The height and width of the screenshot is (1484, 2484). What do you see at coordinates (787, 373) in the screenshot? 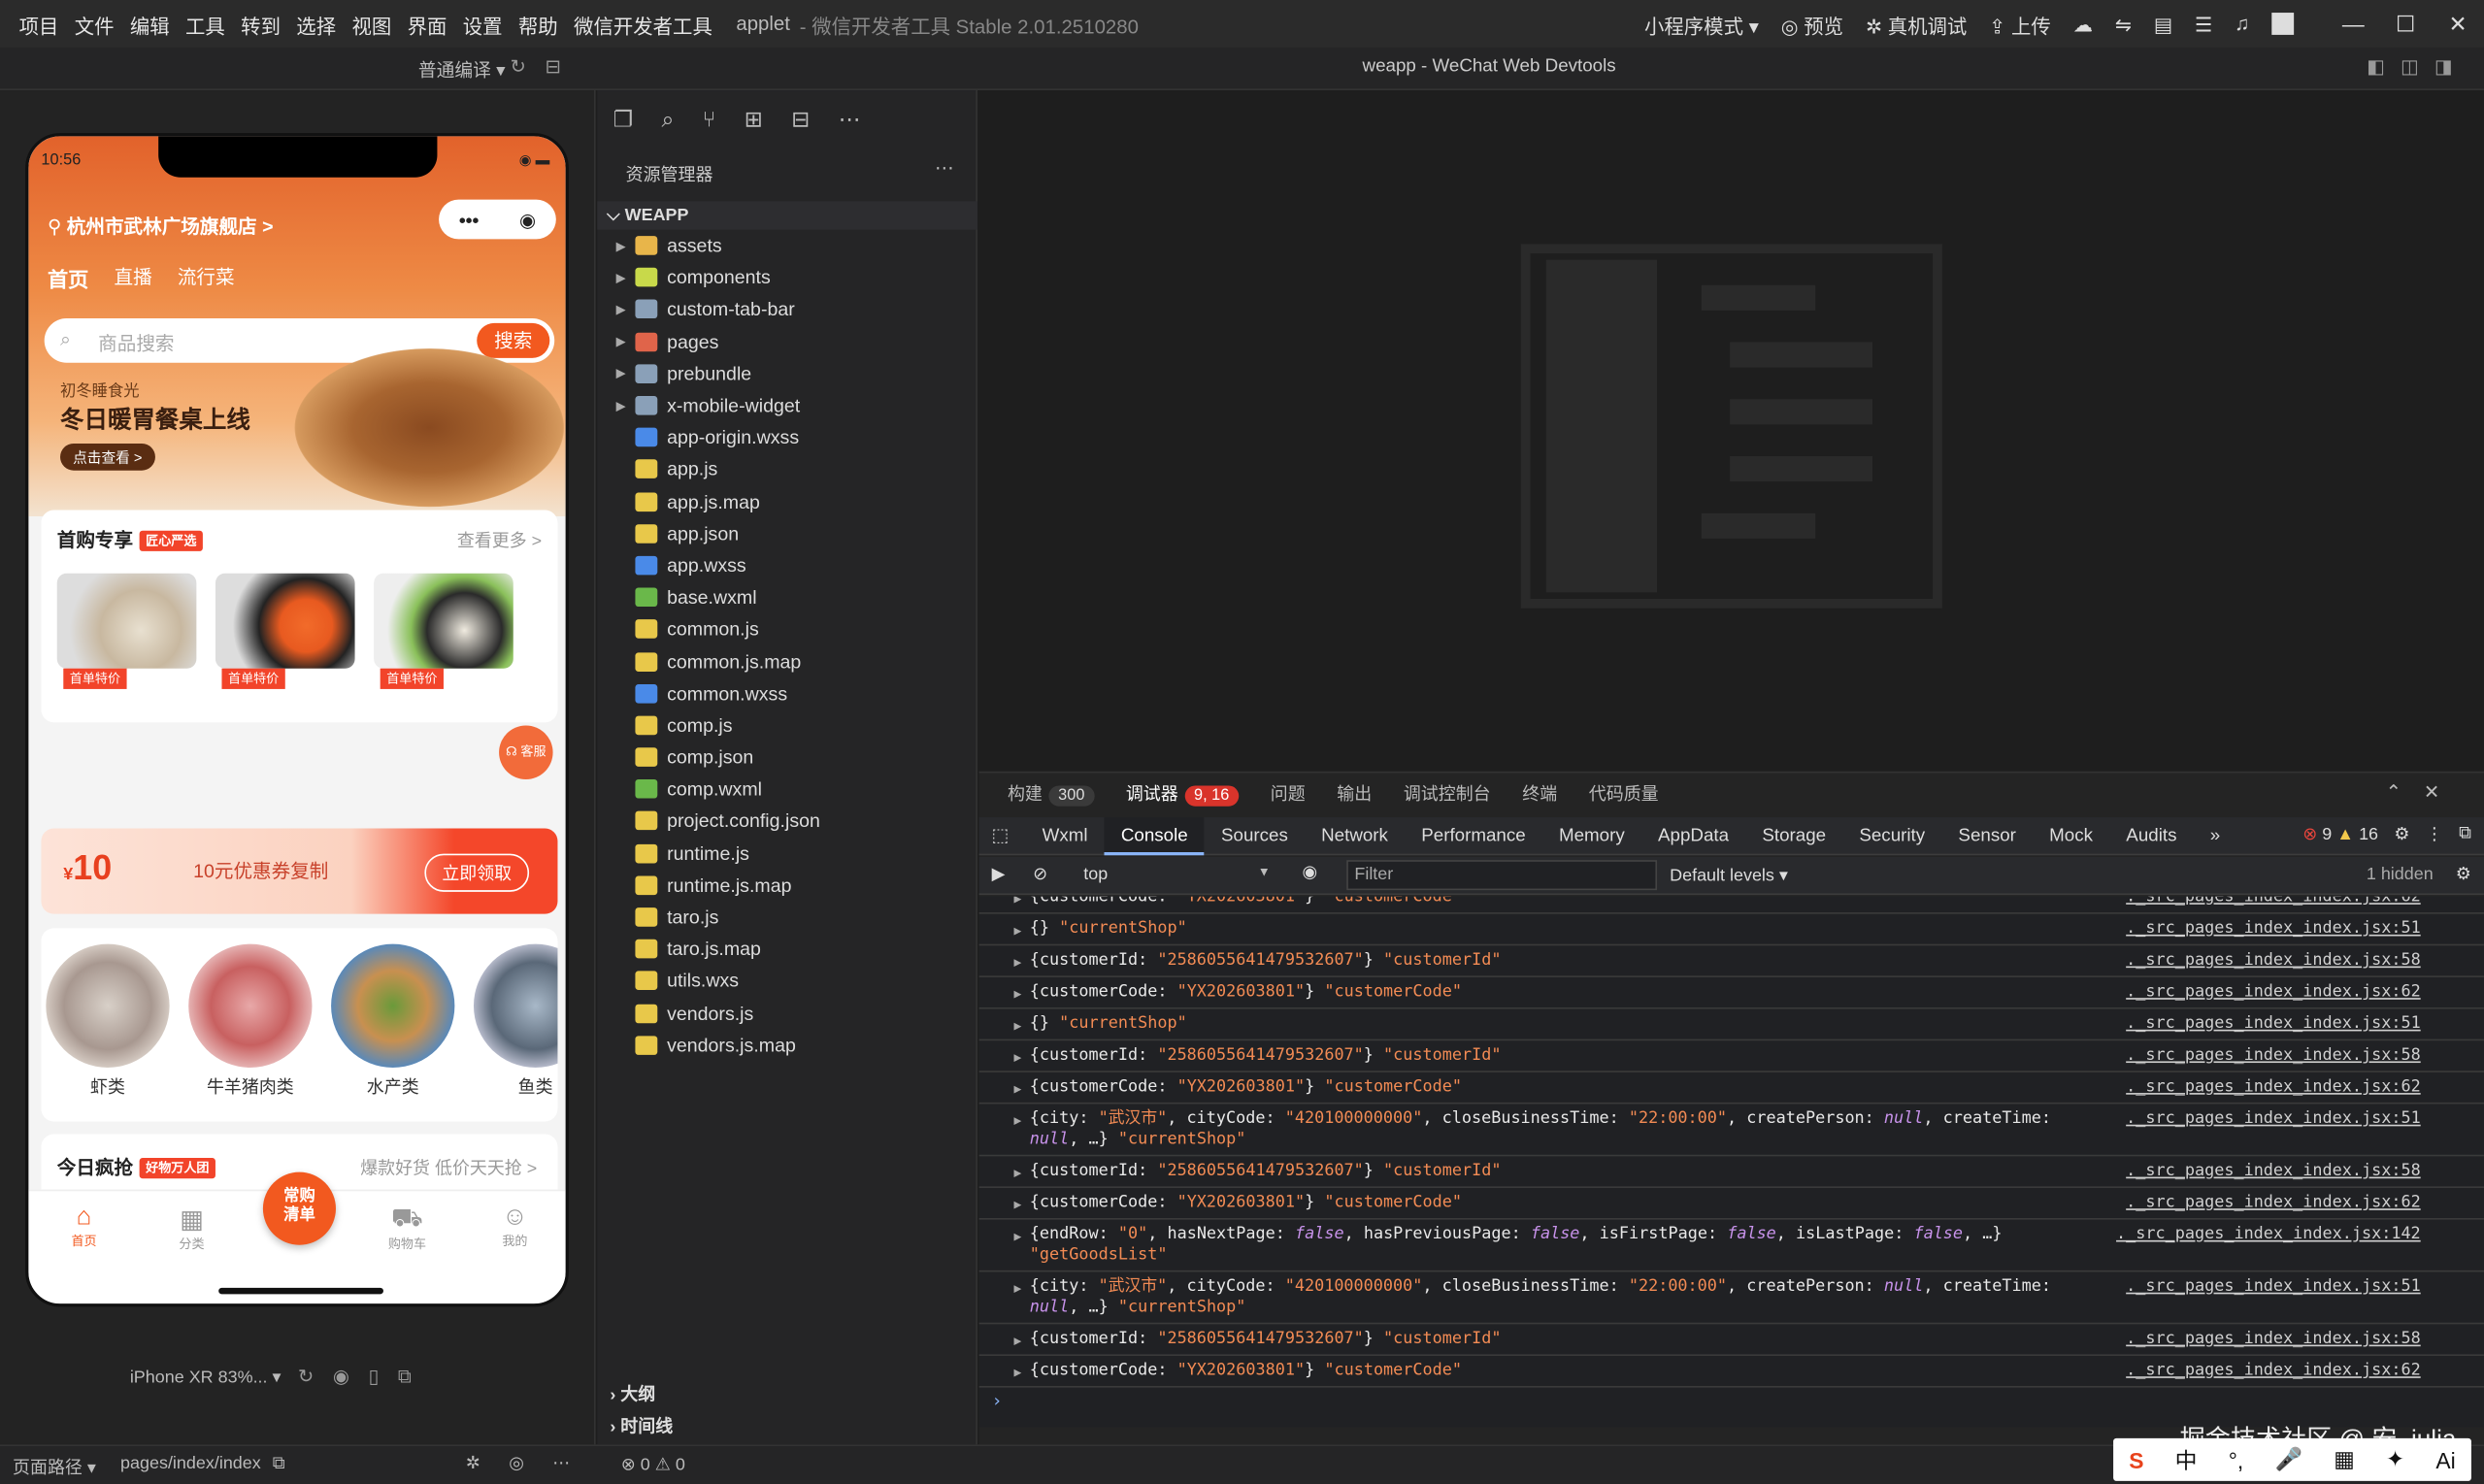
I see `folder-item: ▶ prebundle` at bounding box center [787, 373].